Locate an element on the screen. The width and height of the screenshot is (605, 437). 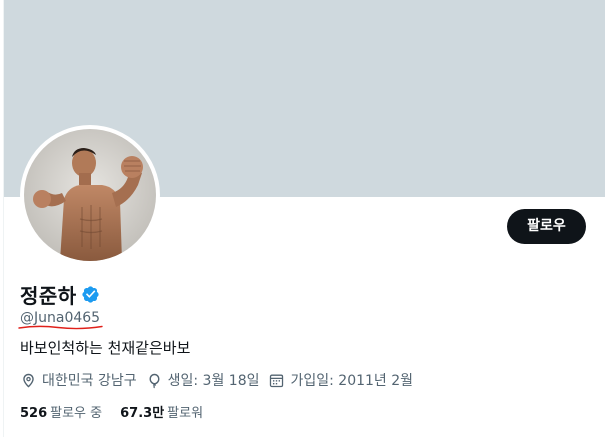
following-stat: 526 팔로우 중 is located at coordinates (61, 411).